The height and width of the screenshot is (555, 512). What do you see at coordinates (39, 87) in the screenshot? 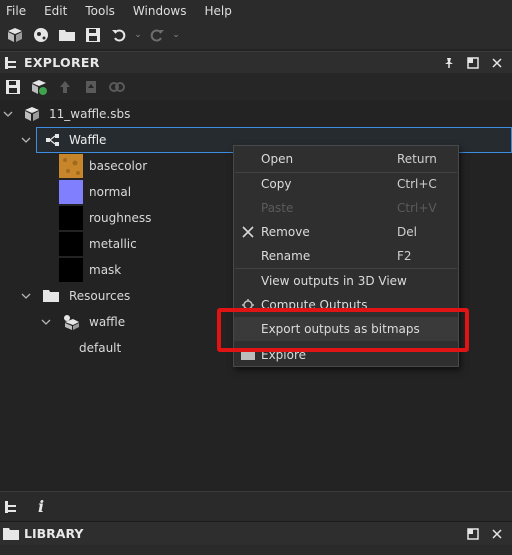
I see `compute-package-icon` at bounding box center [39, 87].